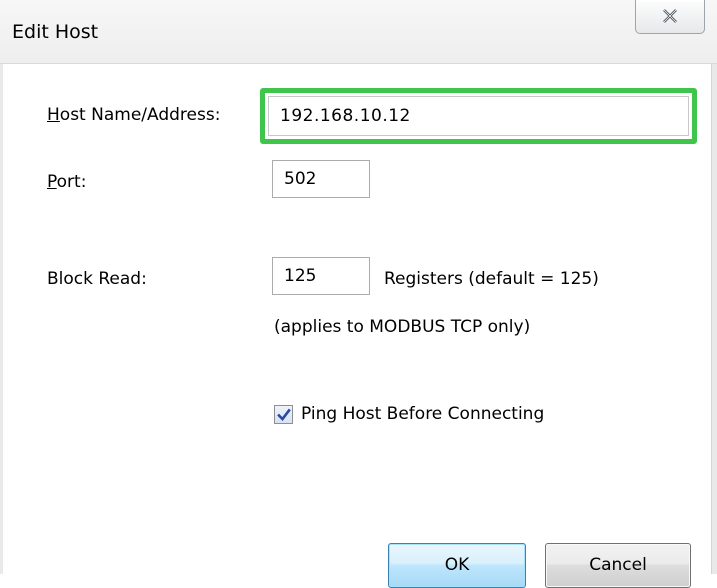 Image resolution: width=717 pixels, height=588 pixels. I want to click on checkmark-icon, so click(284, 414).